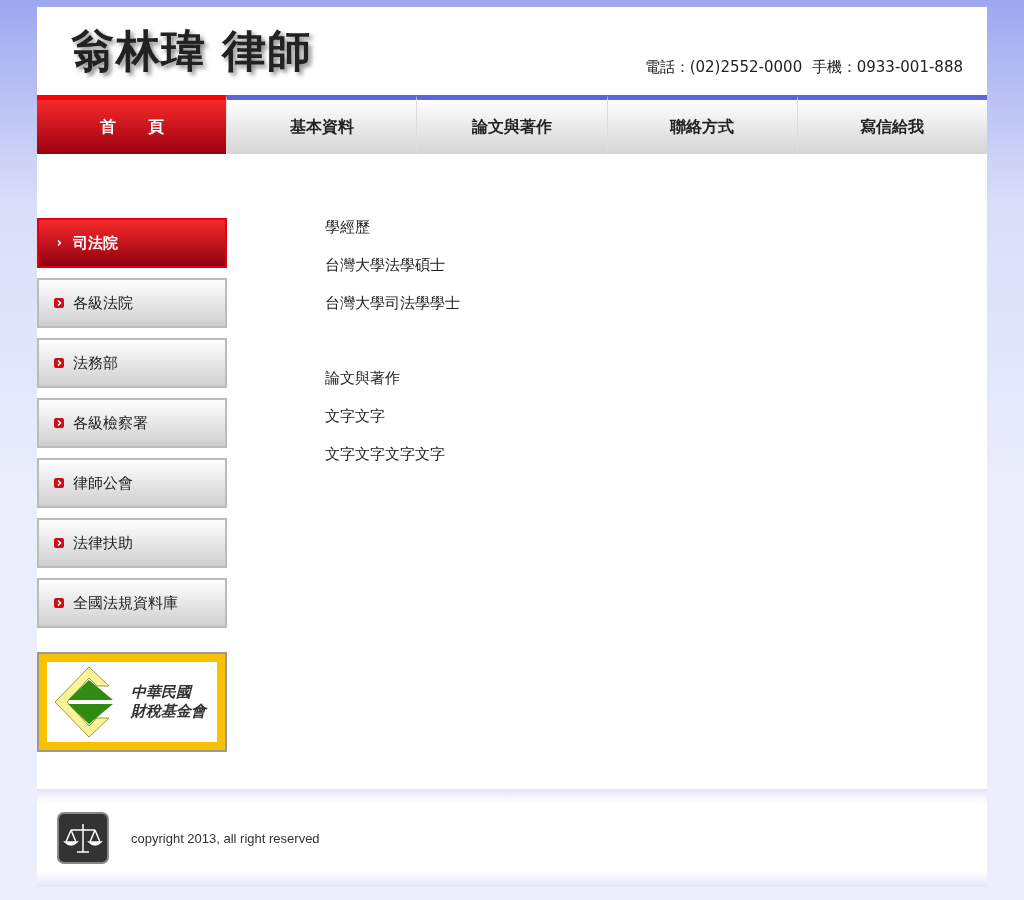  Describe the element at coordinates (132, 124) in the screenshot. I see `nav-tab: 首 頁` at that location.